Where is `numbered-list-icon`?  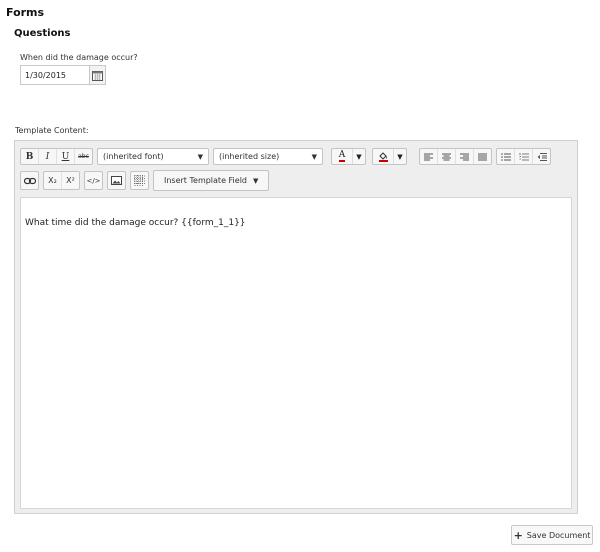 numbered-list-icon is located at coordinates (524, 156).